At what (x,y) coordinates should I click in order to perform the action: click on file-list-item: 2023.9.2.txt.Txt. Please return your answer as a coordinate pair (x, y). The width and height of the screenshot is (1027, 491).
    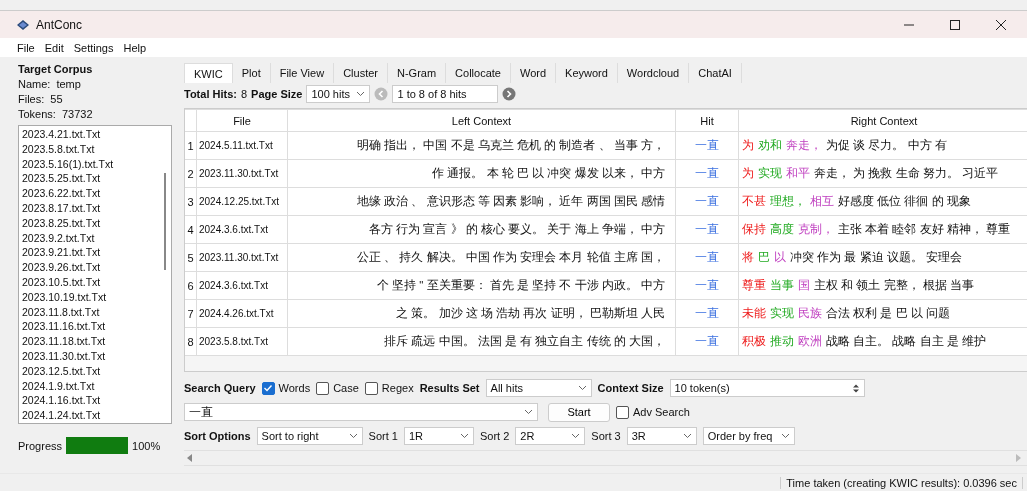
    Looking at the image, I should click on (90, 238).